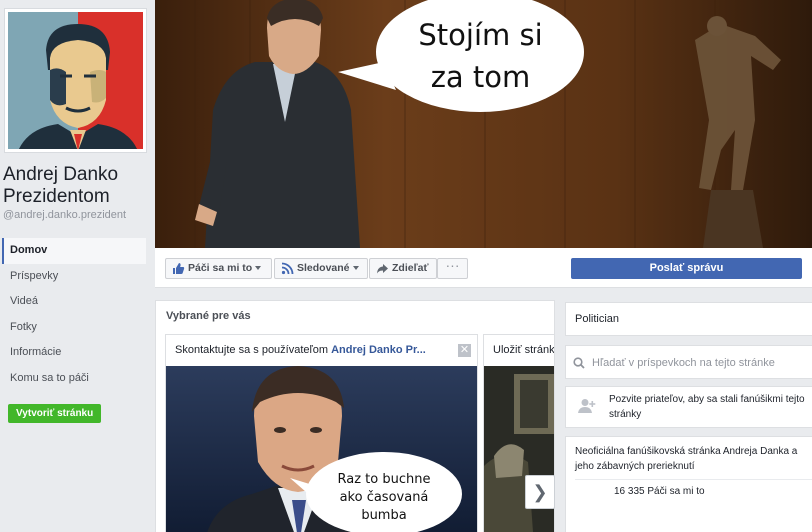  I want to click on page-title-line2: Prezidentom, so click(56, 196).